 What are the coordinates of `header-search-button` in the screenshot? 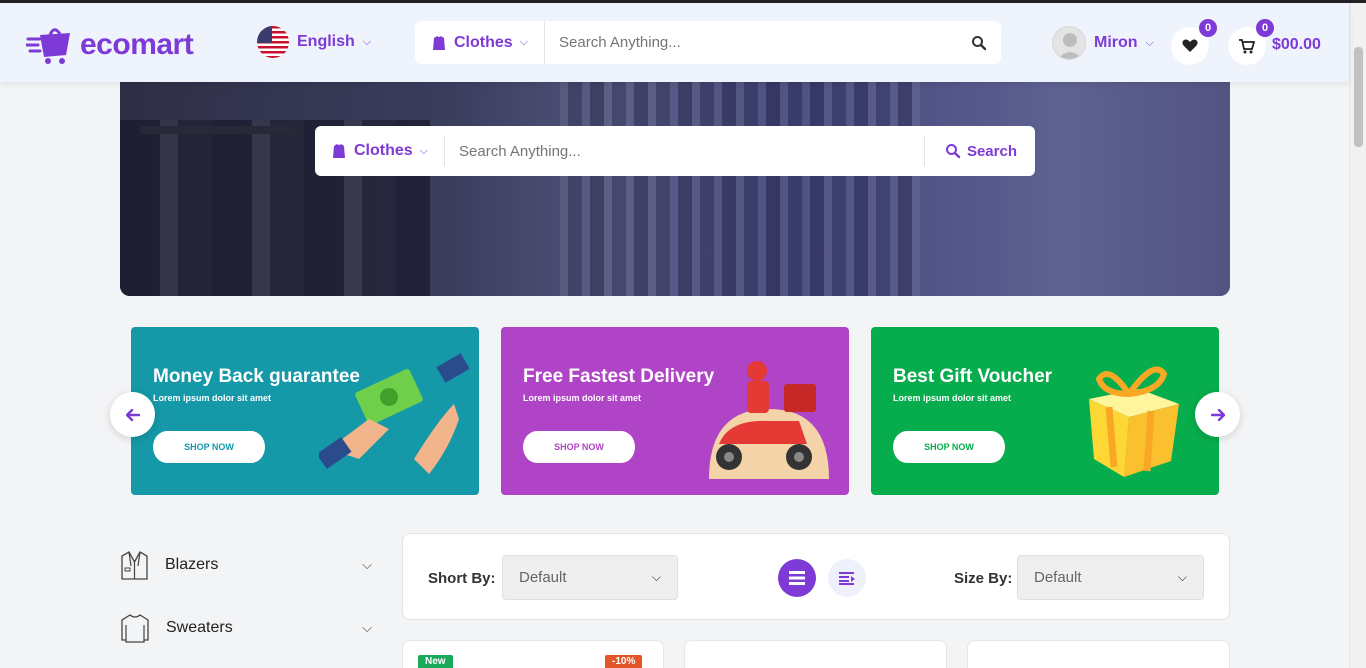 It's located at (979, 43).